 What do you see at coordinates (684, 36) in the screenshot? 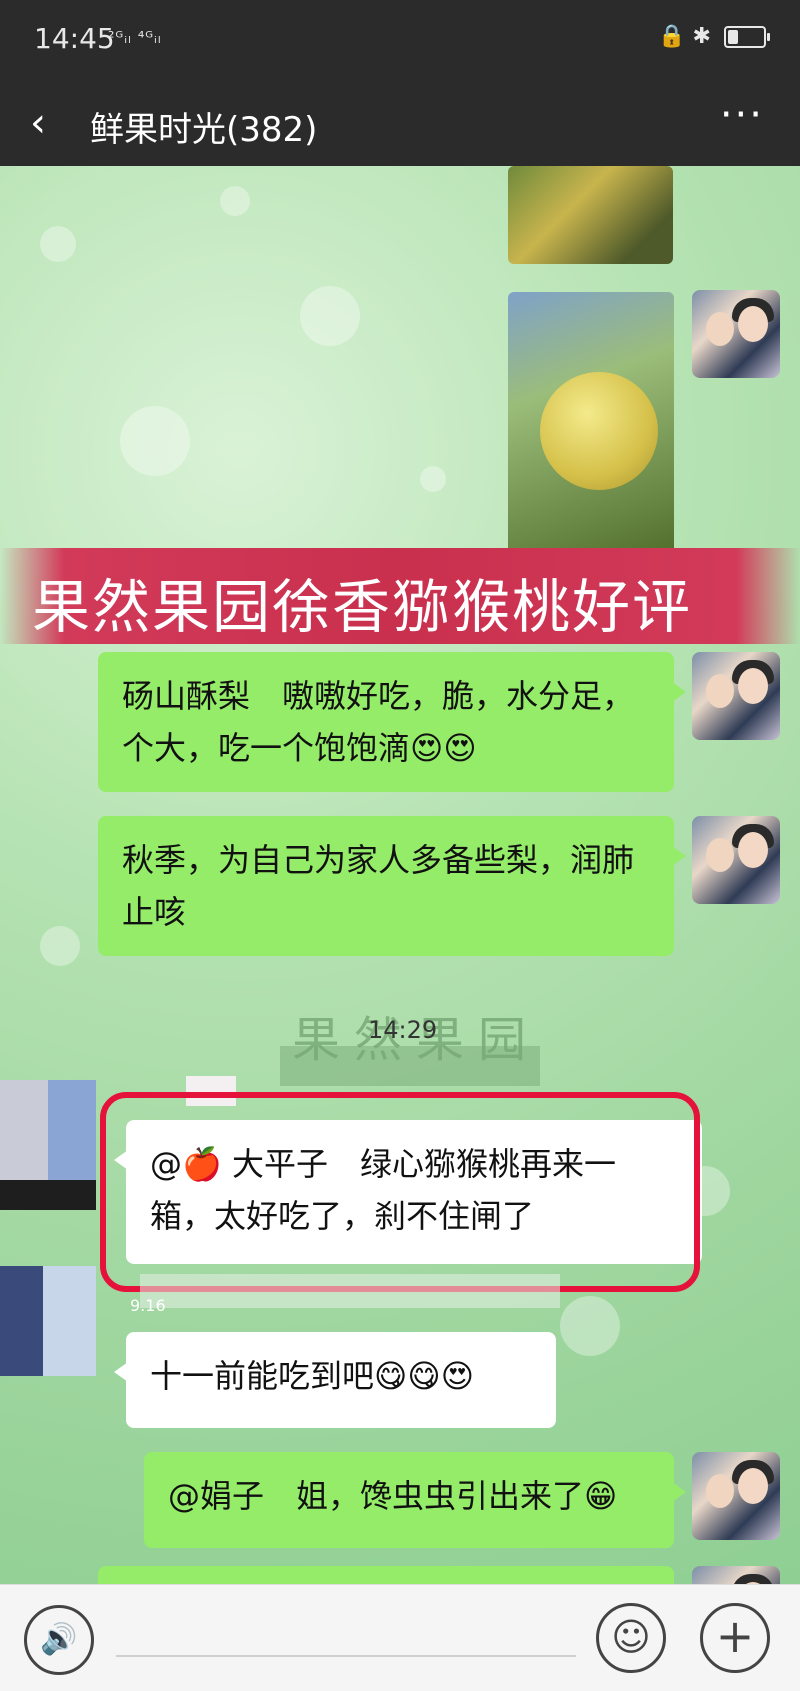
I see `lock-bluetooth-icon: 🔒 ✱` at bounding box center [684, 36].